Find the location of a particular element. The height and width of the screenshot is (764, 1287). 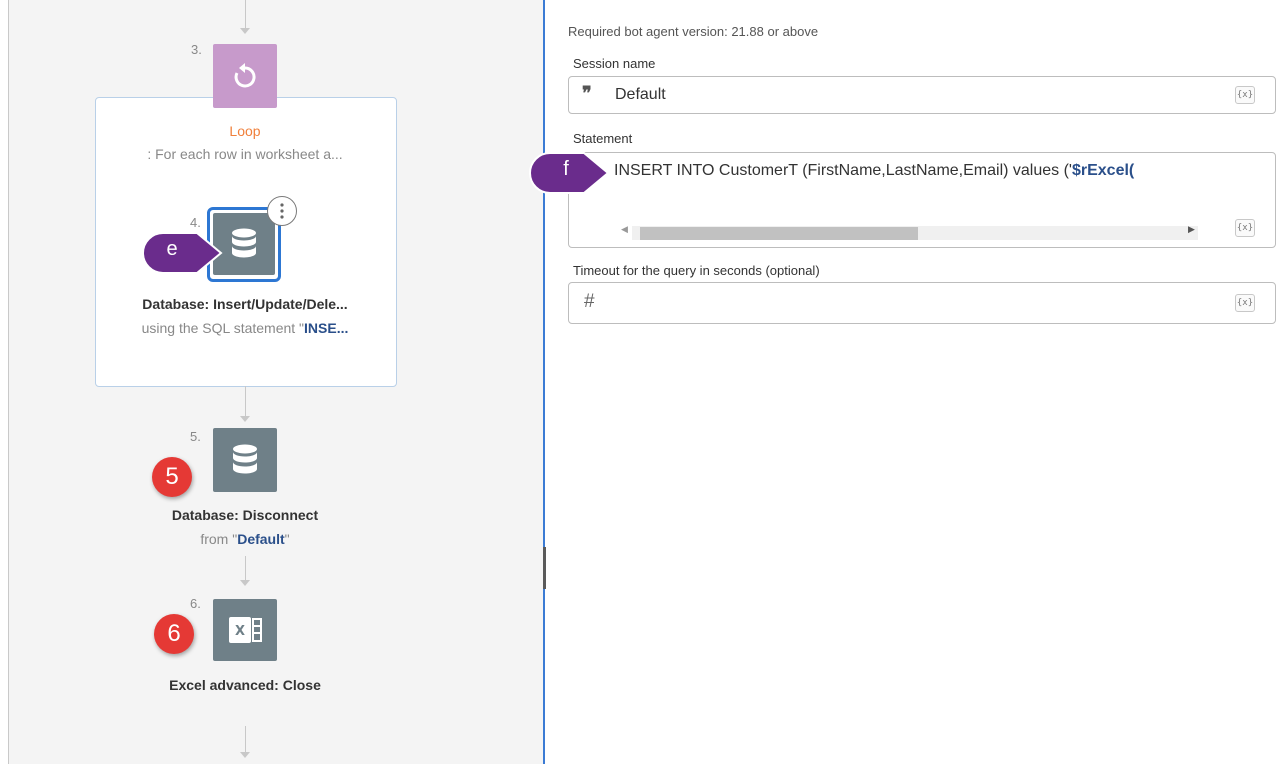

kebab-menu-icon is located at coordinates (282, 211).